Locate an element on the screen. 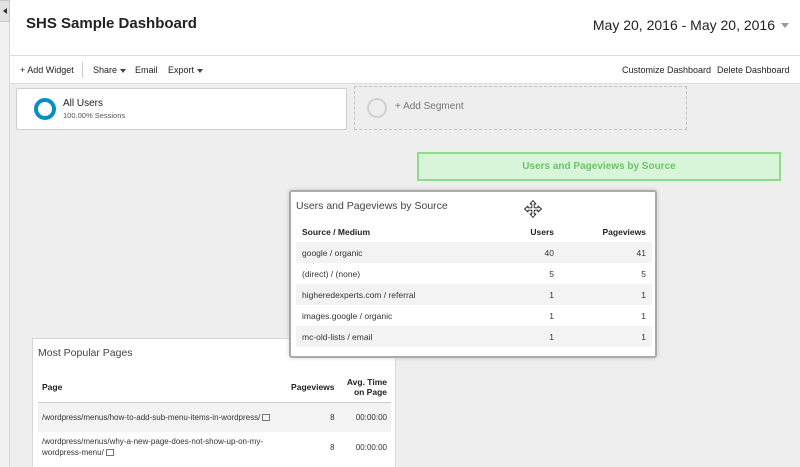 The image size is (800, 467). chevron-down-icon is located at coordinates (785, 25).